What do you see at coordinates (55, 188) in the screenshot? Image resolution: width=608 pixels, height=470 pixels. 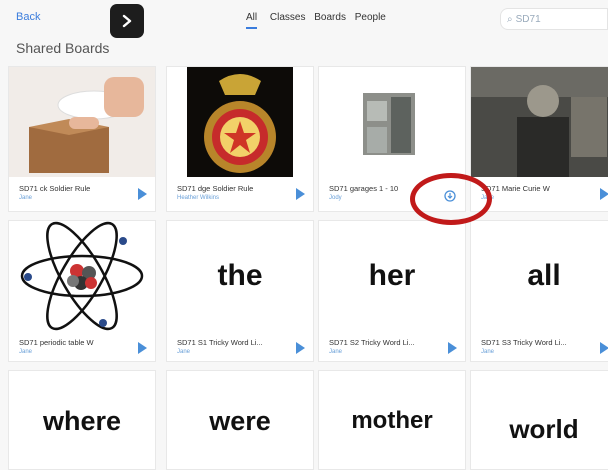 I see `board-title: SD71 ck Soldier Rule` at bounding box center [55, 188].